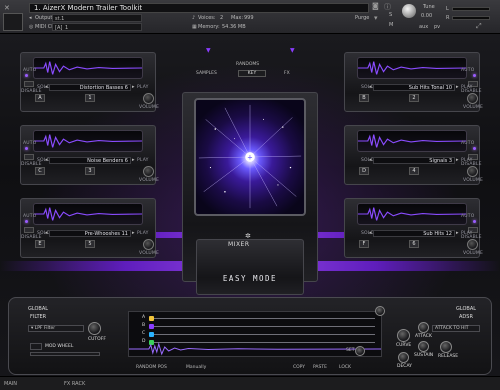  Describe the element at coordinates (10, 384) in the screenshot. I see `footer-main-tab: MAIN` at that location.